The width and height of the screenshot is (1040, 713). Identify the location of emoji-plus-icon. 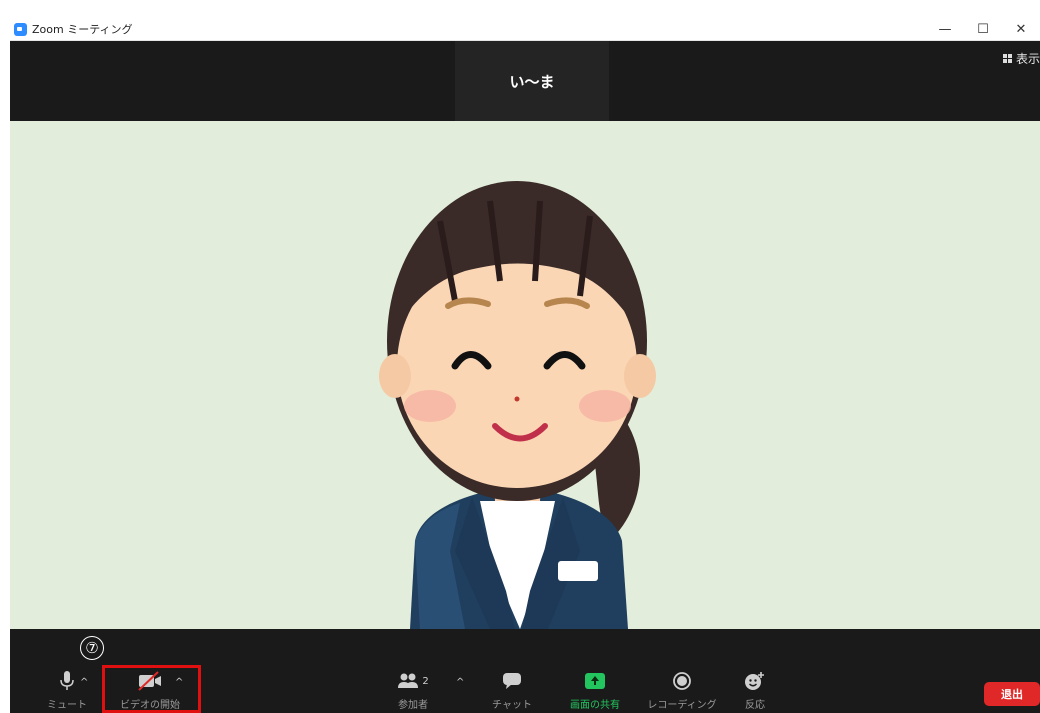
(755, 681).